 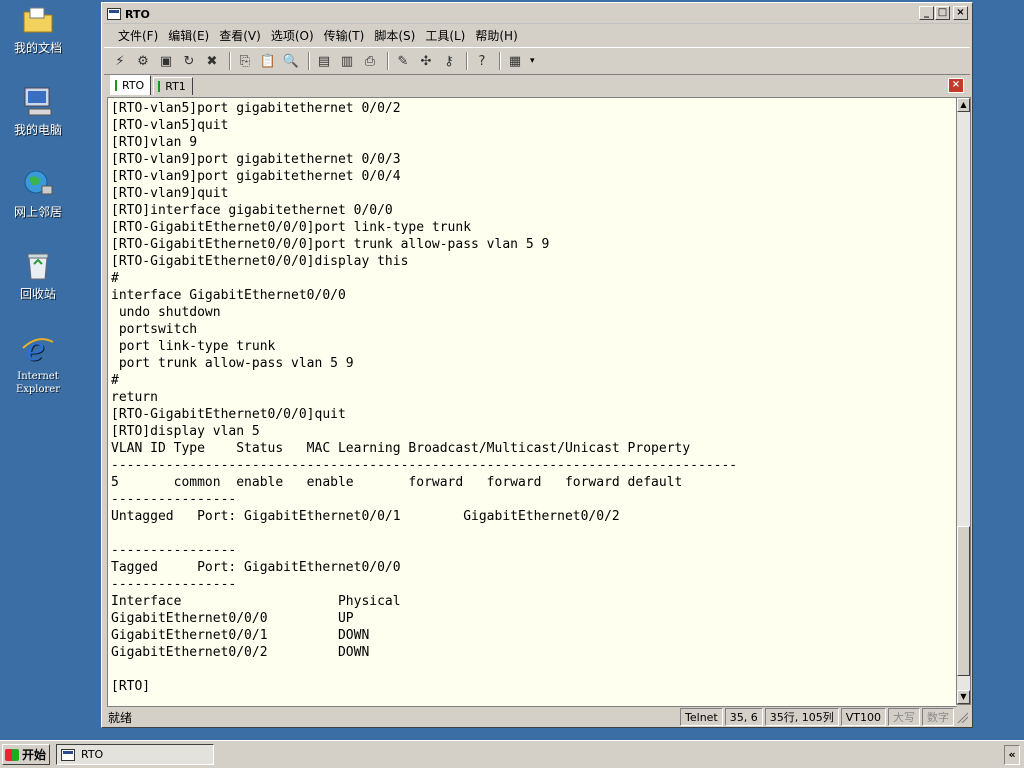 What do you see at coordinates (191, 35) in the screenshot?
I see `menu-edit: 编辑(E)` at bounding box center [191, 35].